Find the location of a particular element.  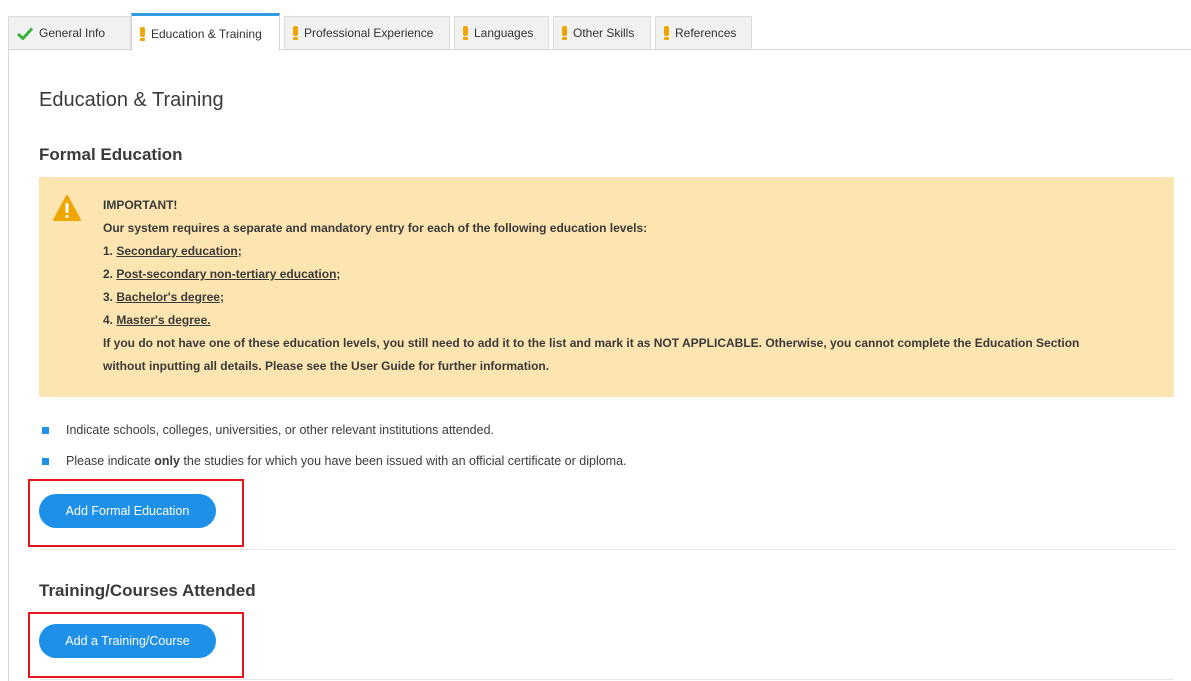

link-bachelors-degree: Bachelor's degree is located at coordinates (168, 297).